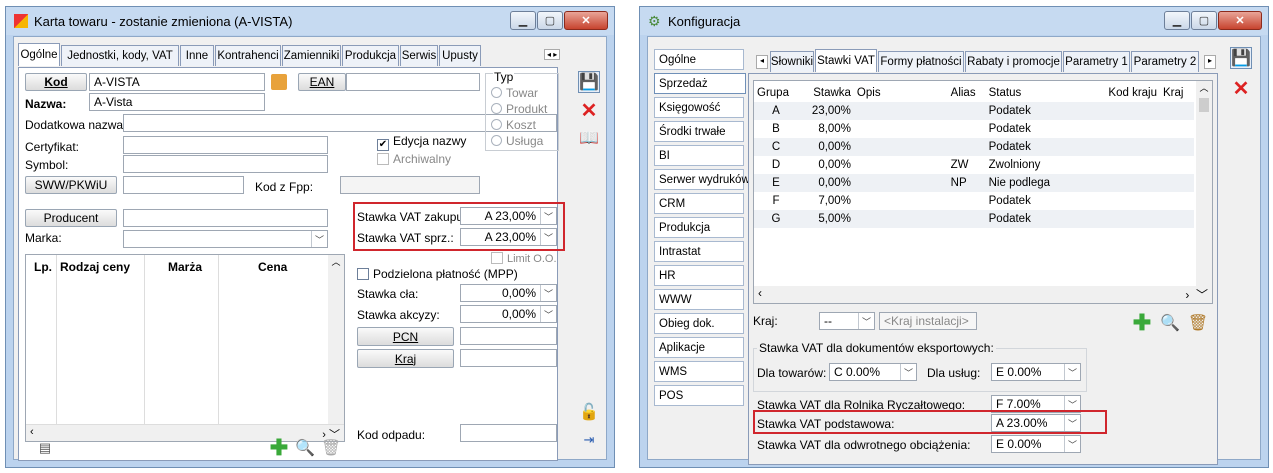 The height and width of the screenshot is (473, 1273). Describe the element at coordinates (974, 201) in the screenshot. I see `table-row: F 7,00% Podatek` at that location.